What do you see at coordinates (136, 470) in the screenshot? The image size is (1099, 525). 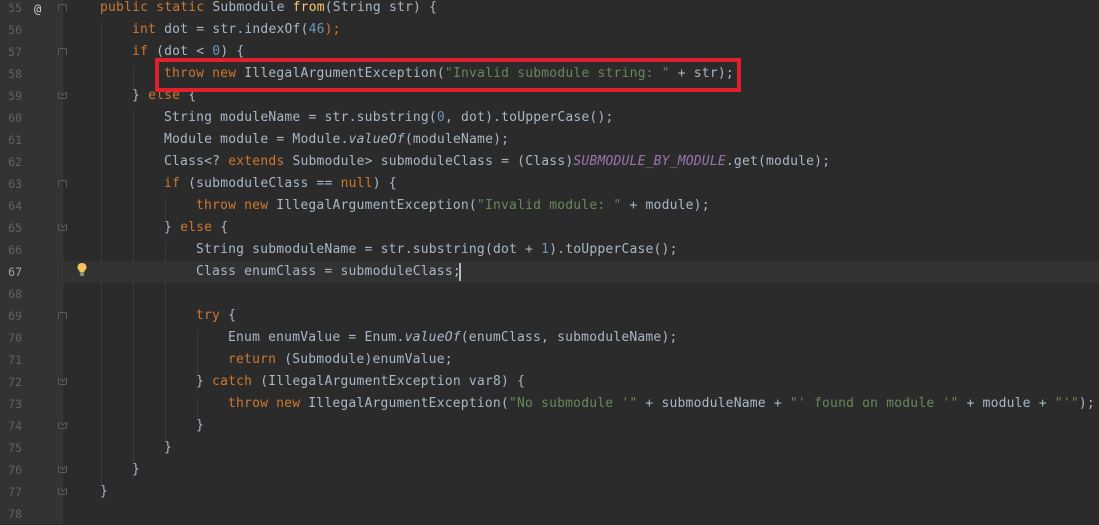 I see `code-line-76: }` at bounding box center [136, 470].